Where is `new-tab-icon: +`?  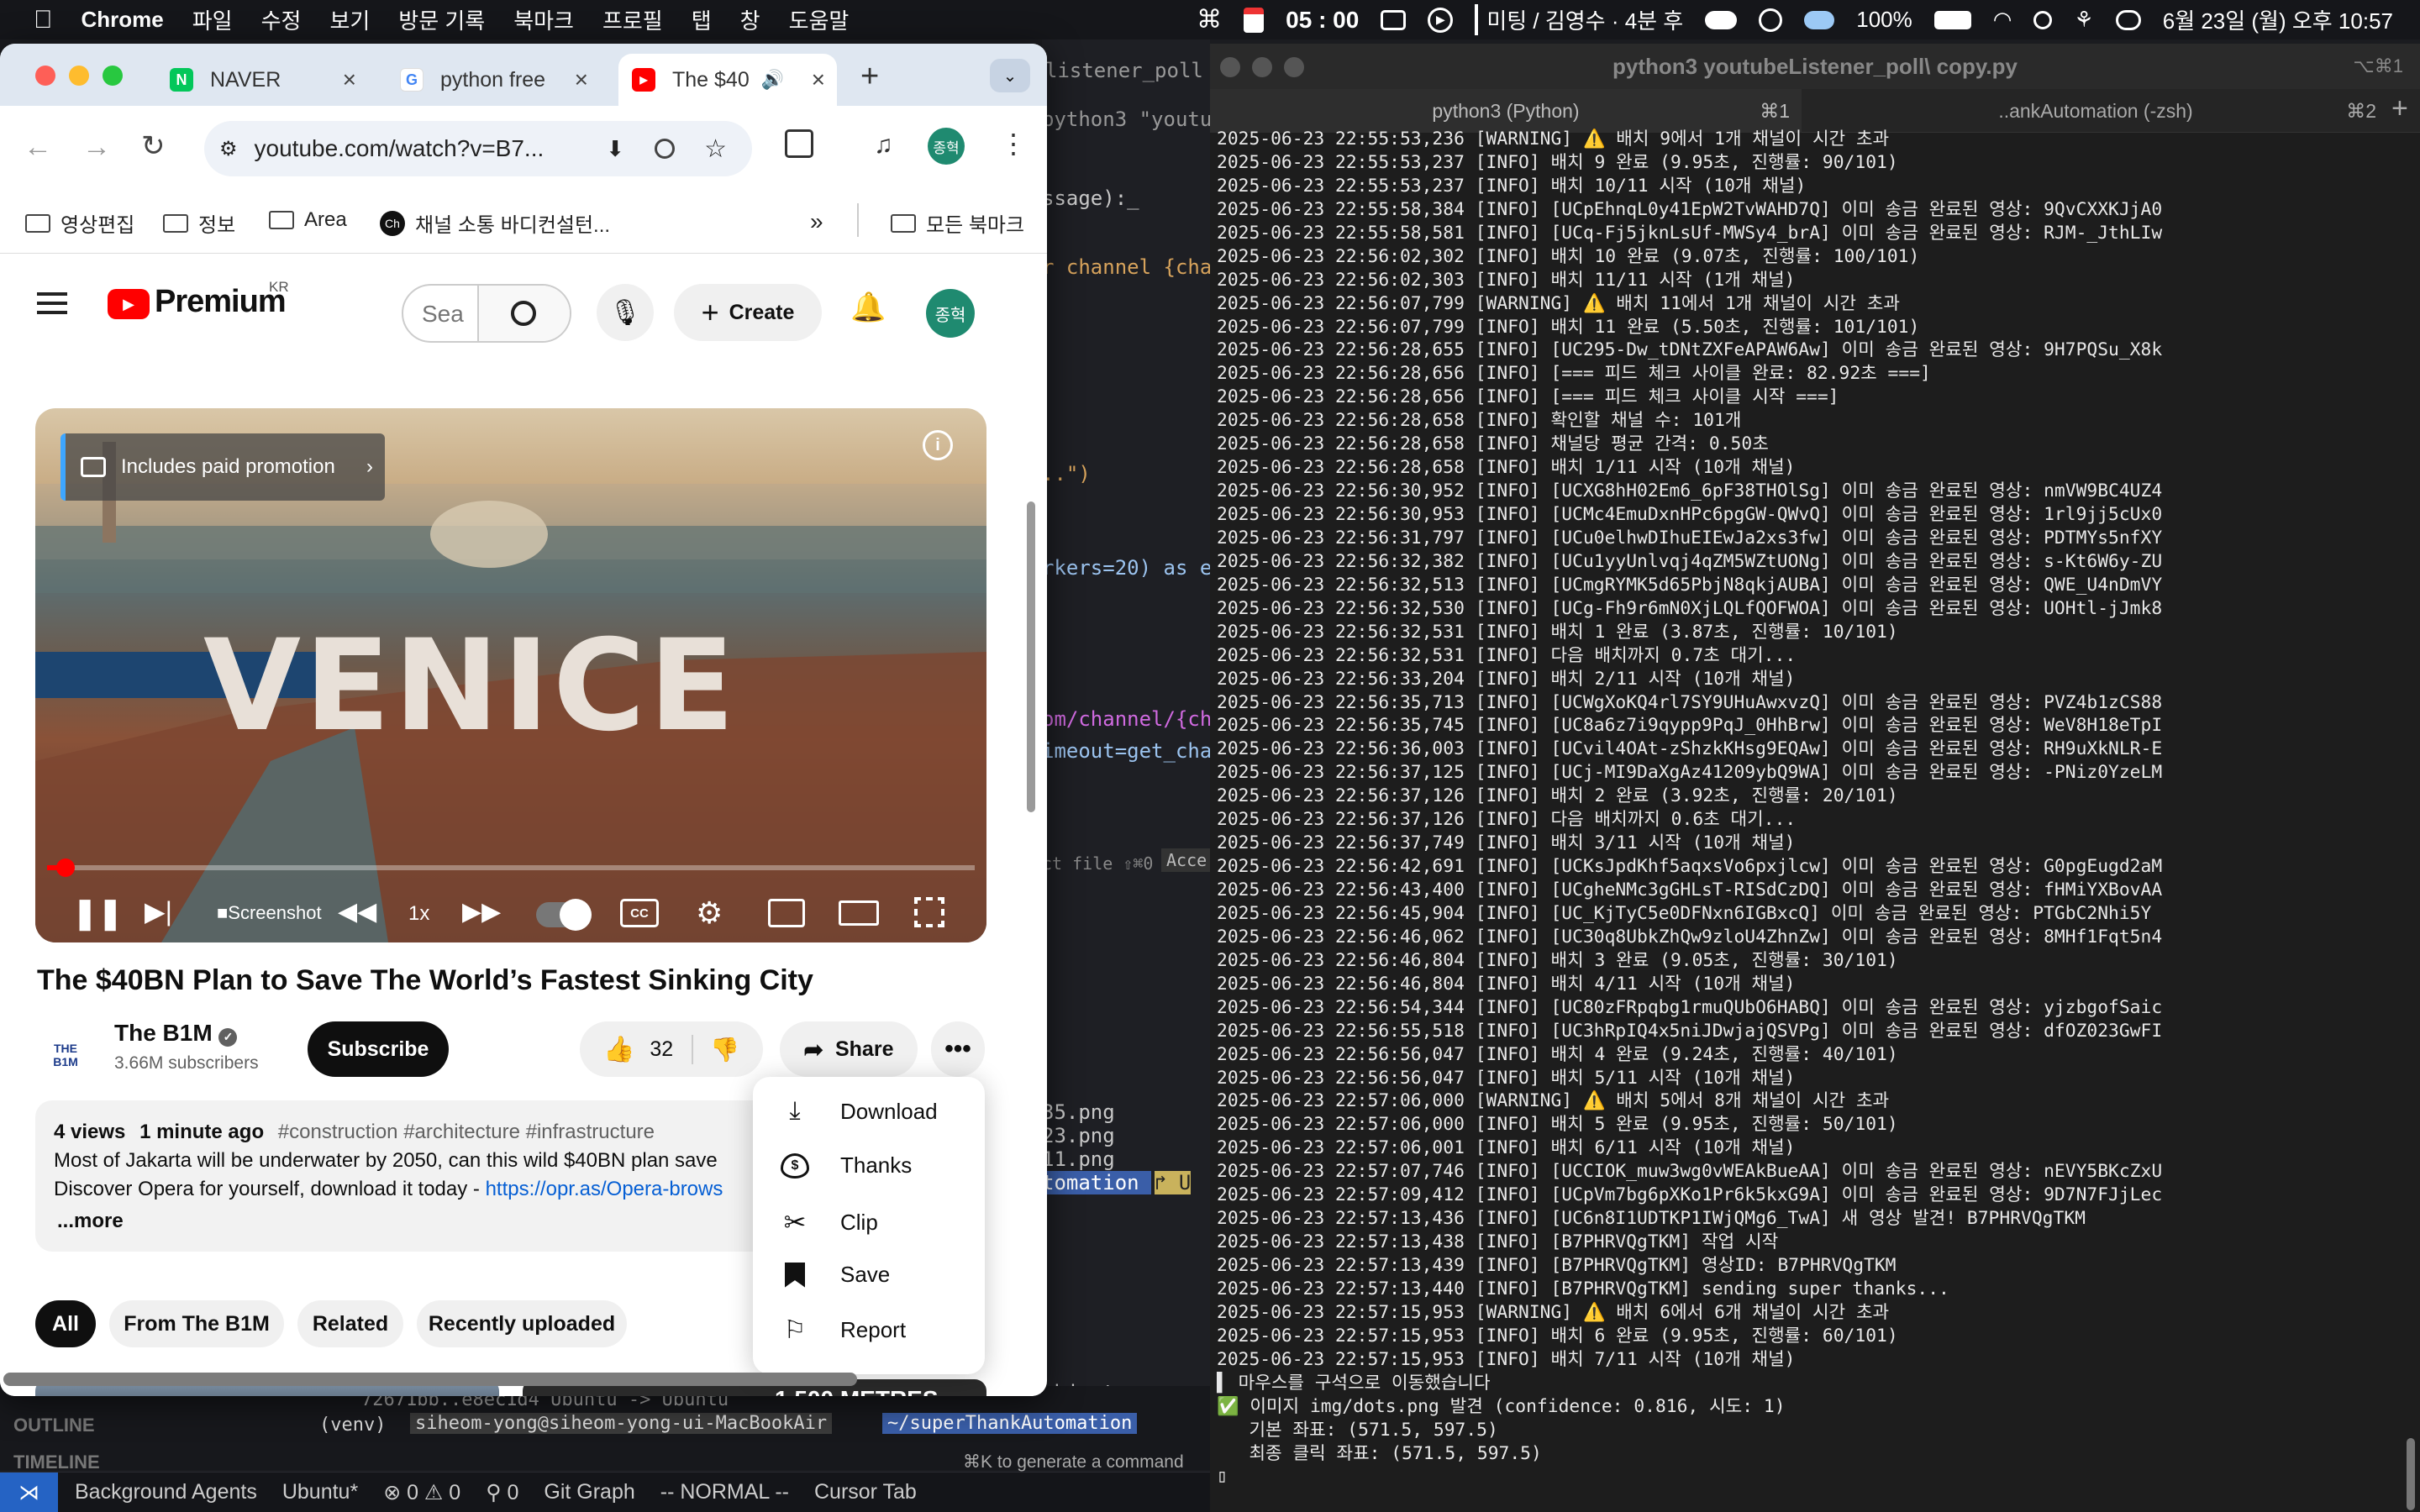 new-tab-icon: + is located at coordinates (870, 77).